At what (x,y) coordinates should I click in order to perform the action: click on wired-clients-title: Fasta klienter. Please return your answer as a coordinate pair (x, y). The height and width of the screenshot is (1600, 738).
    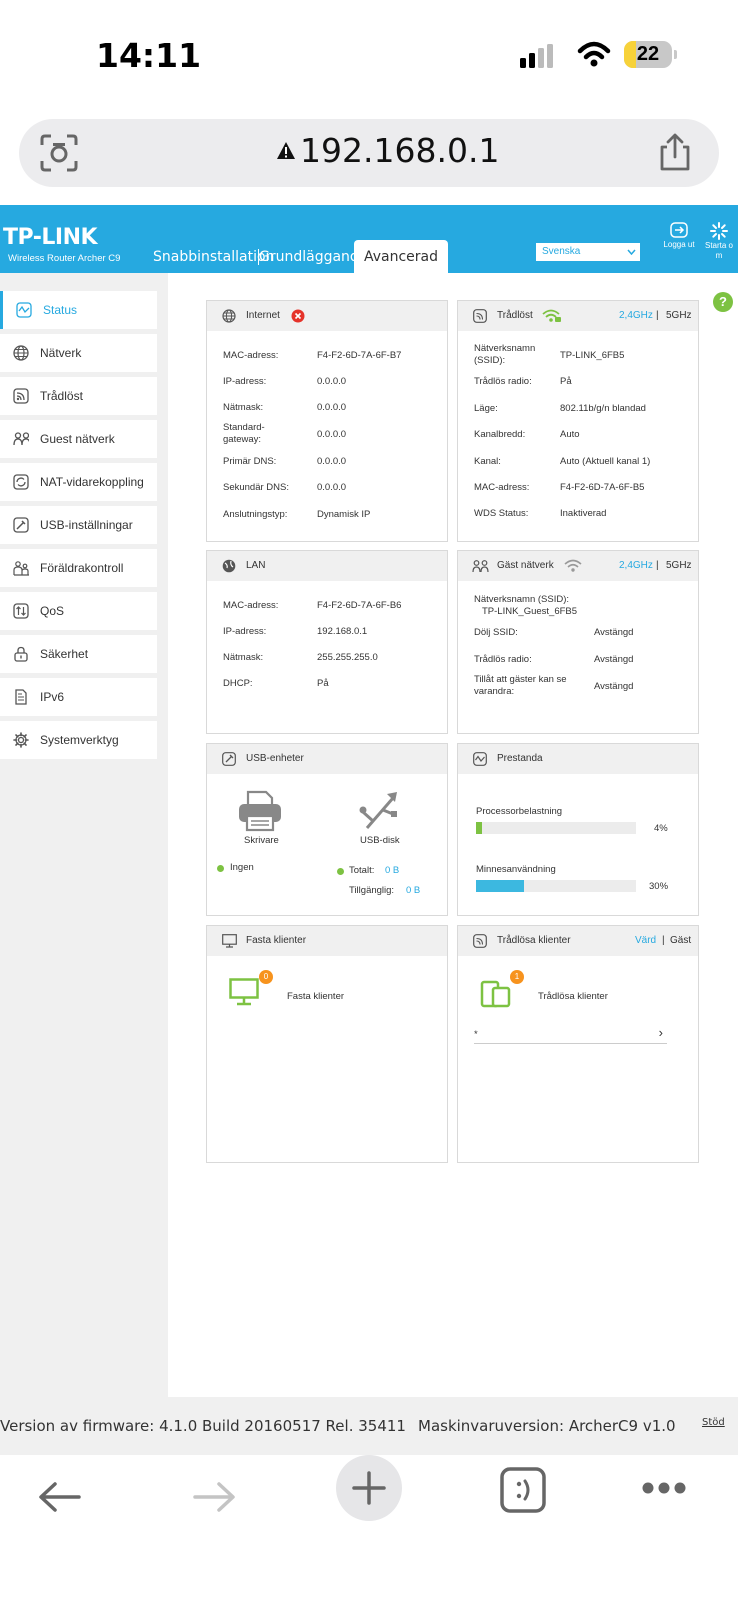
    Looking at the image, I should click on (276, 940).